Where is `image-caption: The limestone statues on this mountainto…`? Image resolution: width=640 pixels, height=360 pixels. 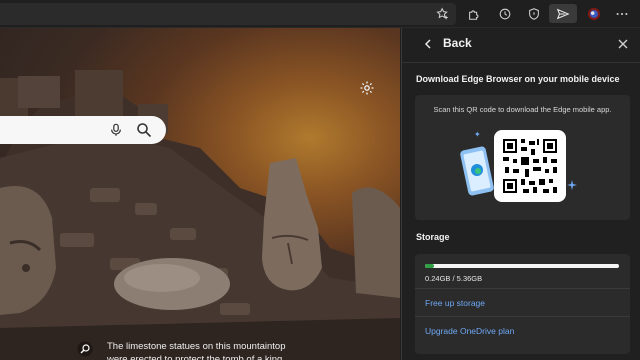
image-caption: The limestone statues on this mountainto… is located at coordinates (197, 350).